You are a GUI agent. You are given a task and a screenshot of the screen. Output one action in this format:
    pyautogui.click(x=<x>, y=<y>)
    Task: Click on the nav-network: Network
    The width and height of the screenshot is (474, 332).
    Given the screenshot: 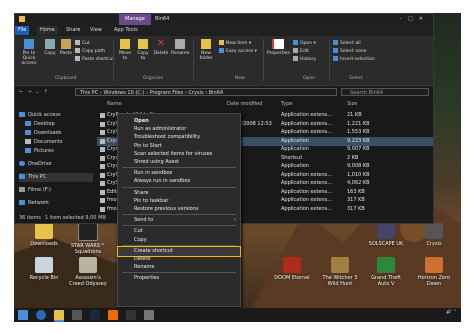 What is the action you would take?
    pyautogui.click(x=34, y=203)
    